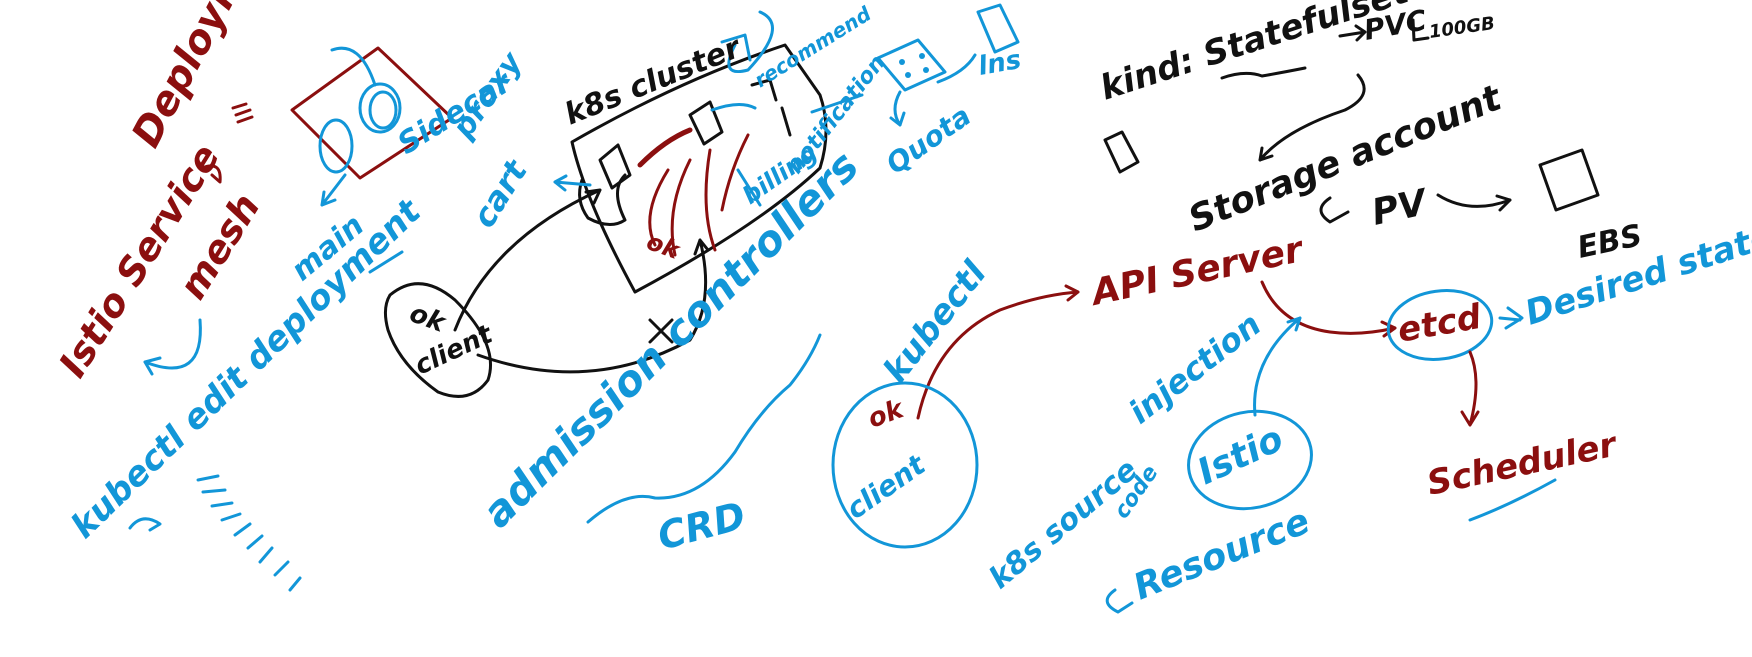 The height and width of the screenshot is (657, 1752). I want to click on scheduler-label: Scheduler, so click(1523, 463).